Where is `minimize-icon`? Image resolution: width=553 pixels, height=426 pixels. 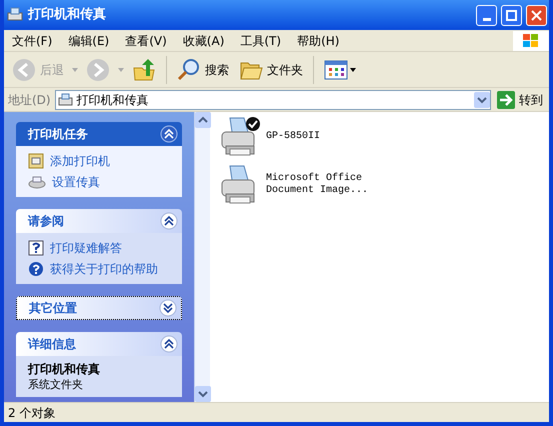
minimize-icon is located at coordinates (486, 19).